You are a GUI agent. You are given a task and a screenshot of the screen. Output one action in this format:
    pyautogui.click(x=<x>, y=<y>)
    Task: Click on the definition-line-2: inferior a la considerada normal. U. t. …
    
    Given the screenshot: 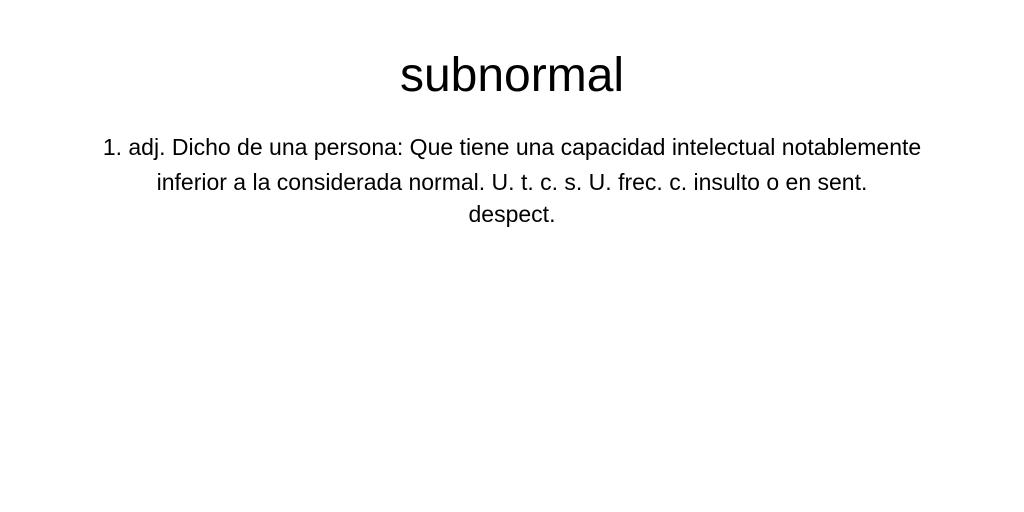 What is the action you would take?
    pyautogui.click(x=512, y=182)
    